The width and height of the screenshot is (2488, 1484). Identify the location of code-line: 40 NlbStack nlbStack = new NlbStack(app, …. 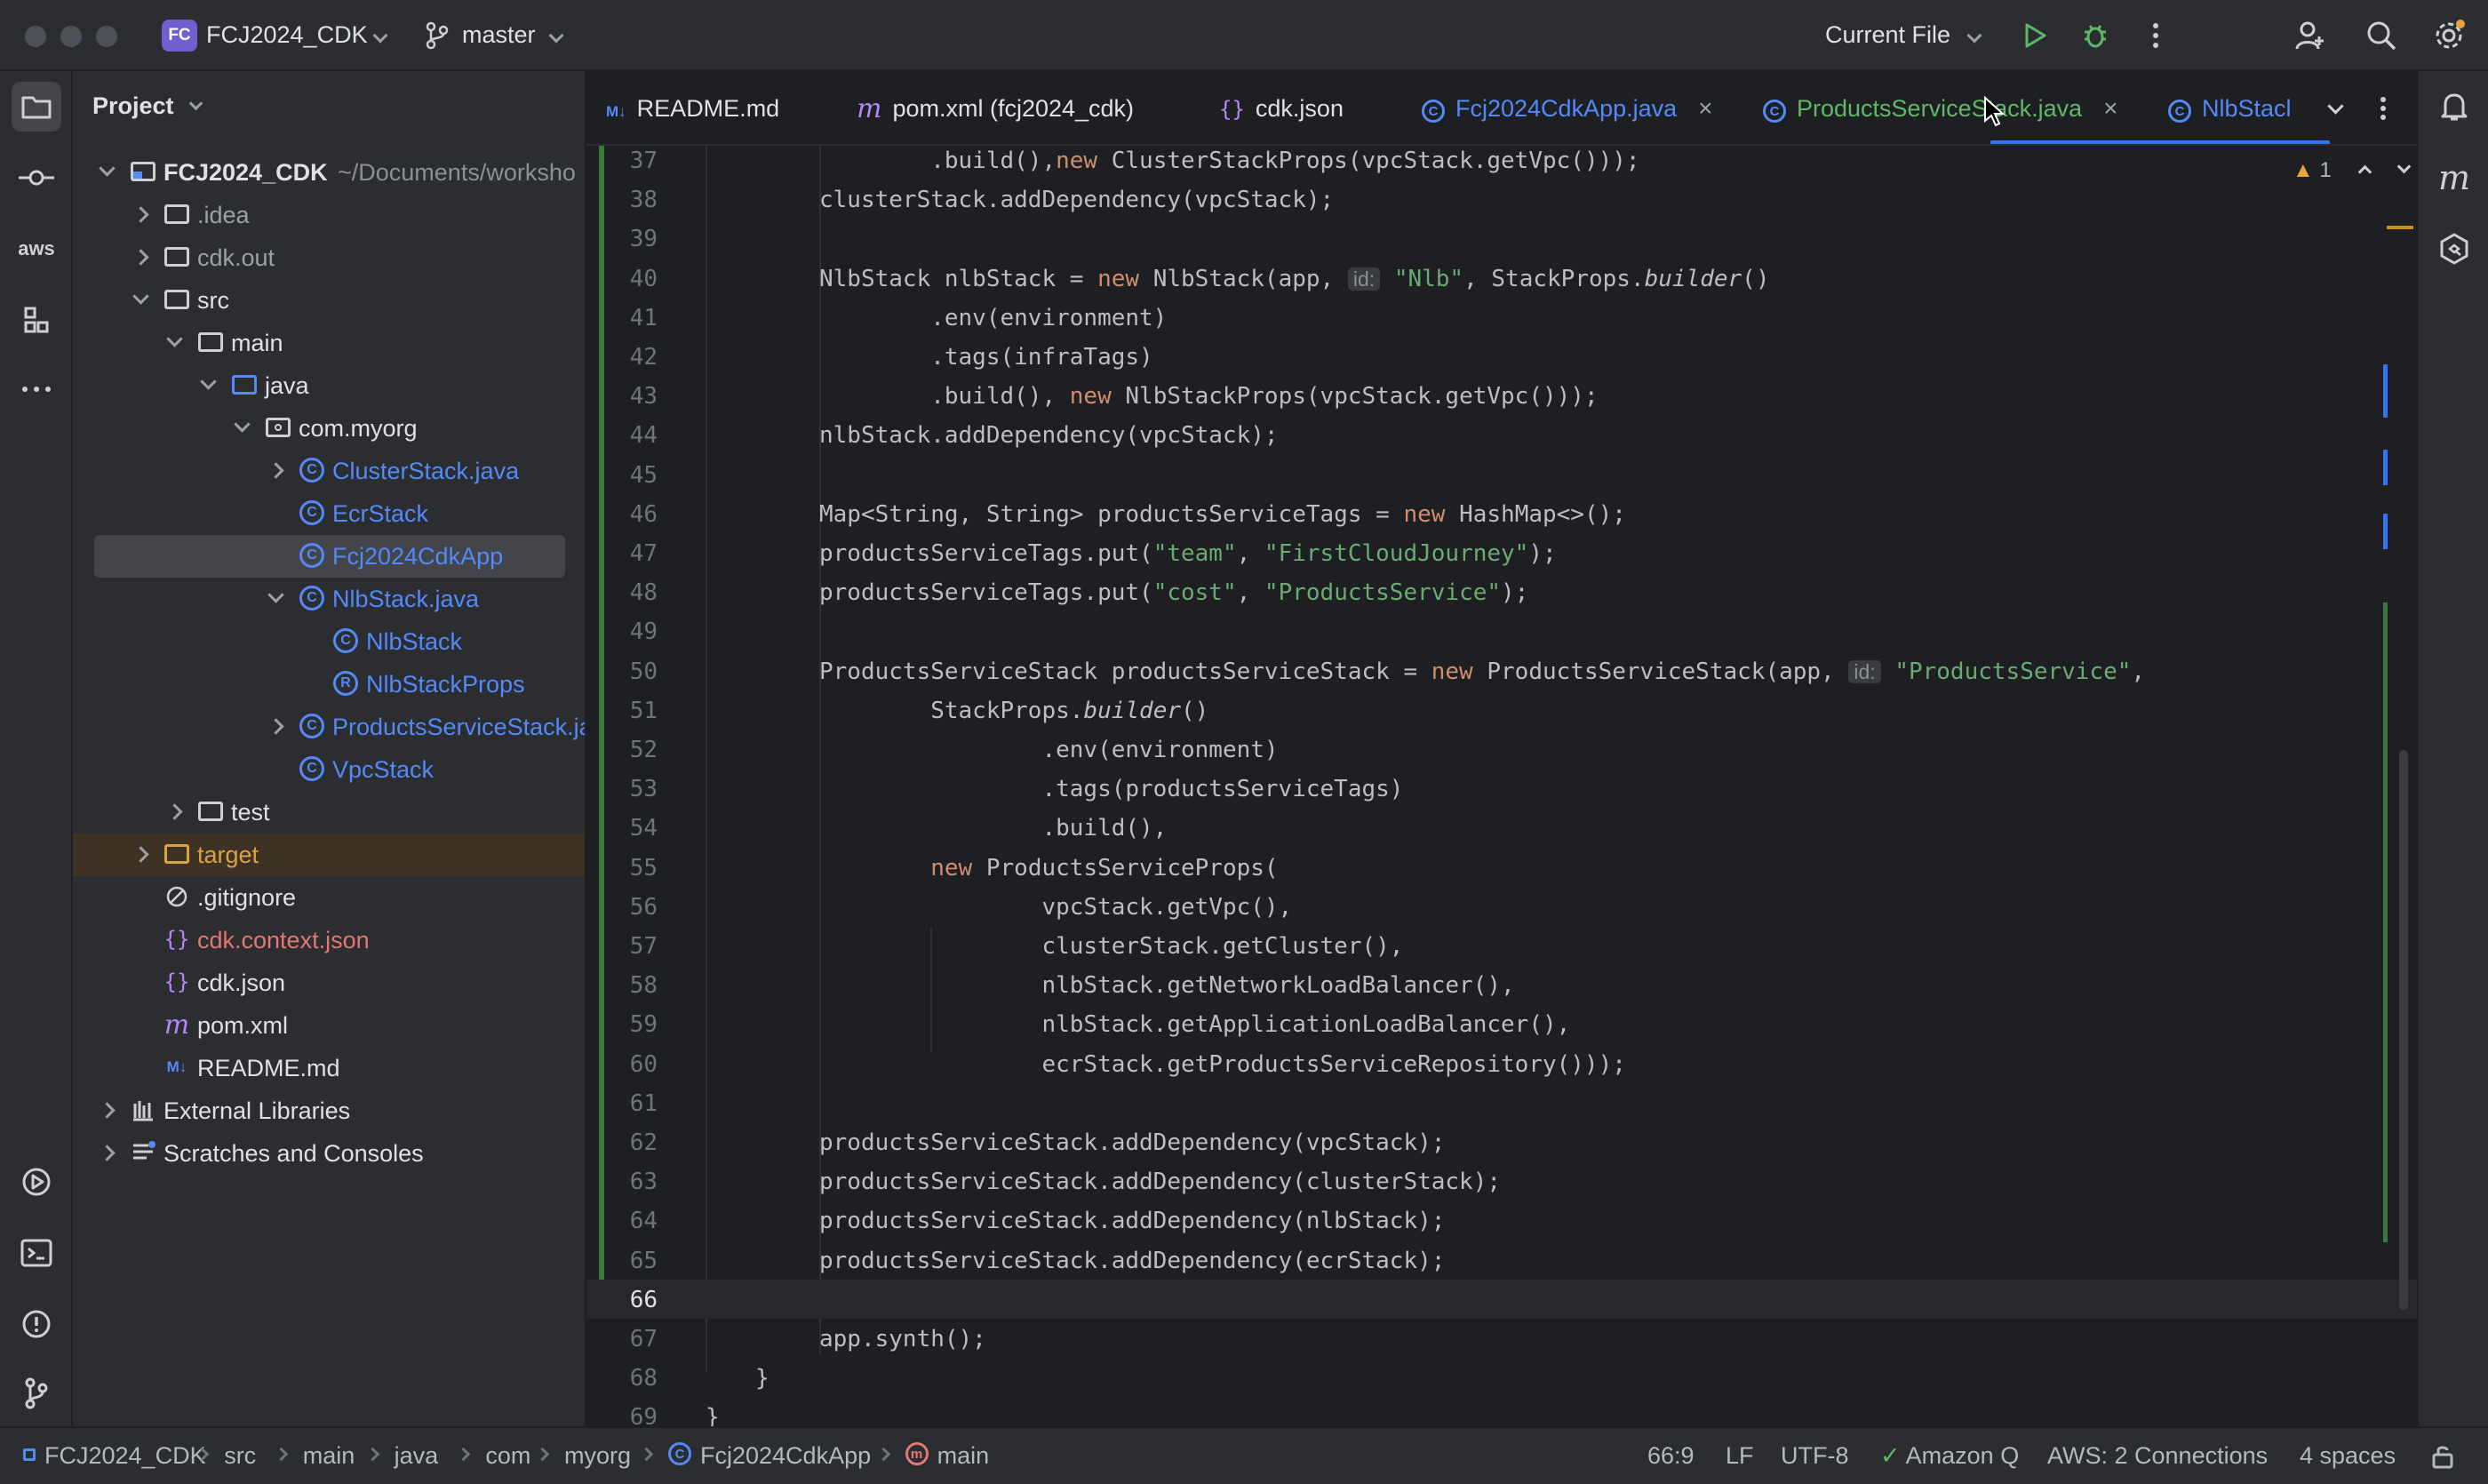
(1501, 279).